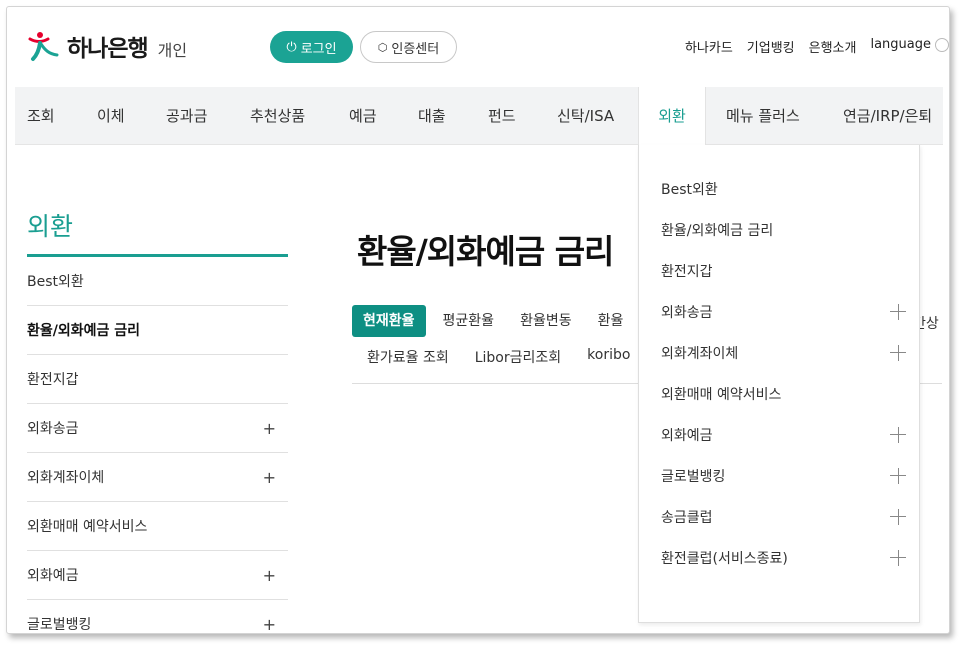  I want to click on sidebar-item-label: 외환매매 예약서비스, so click(87, 527).